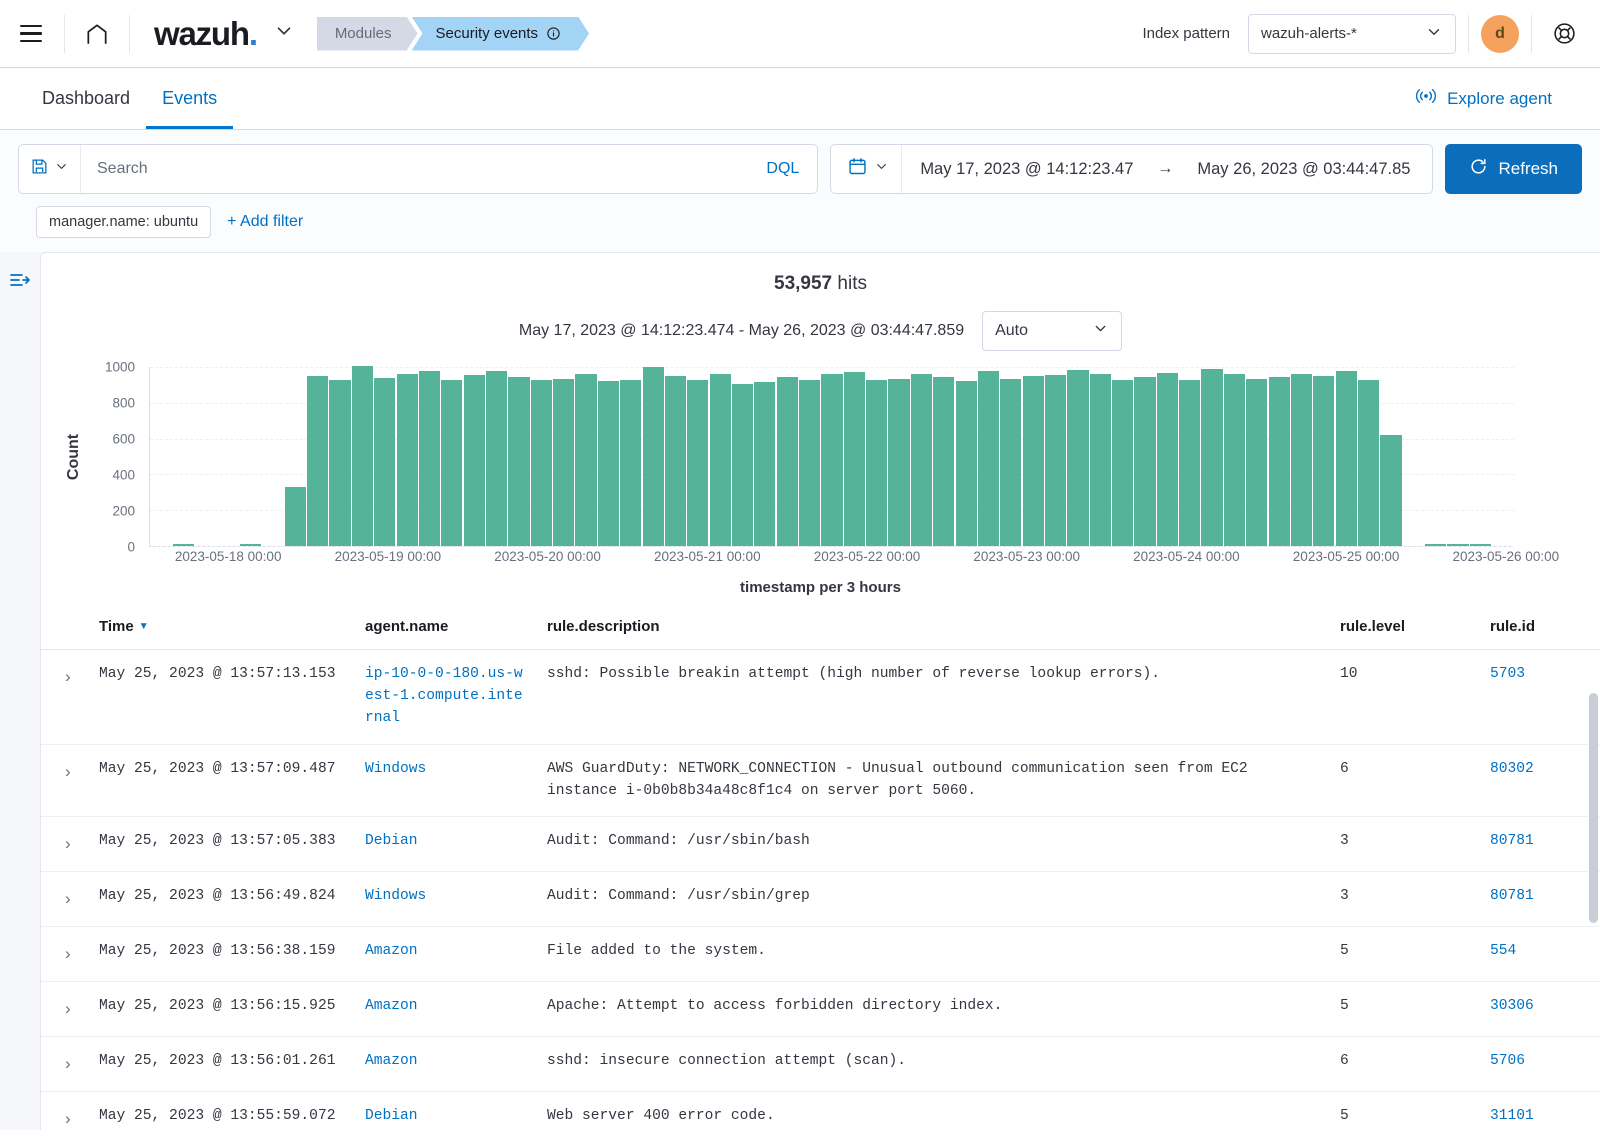 The image size is (1600, 1133). I want to click on info-icon, so click(553, 33).